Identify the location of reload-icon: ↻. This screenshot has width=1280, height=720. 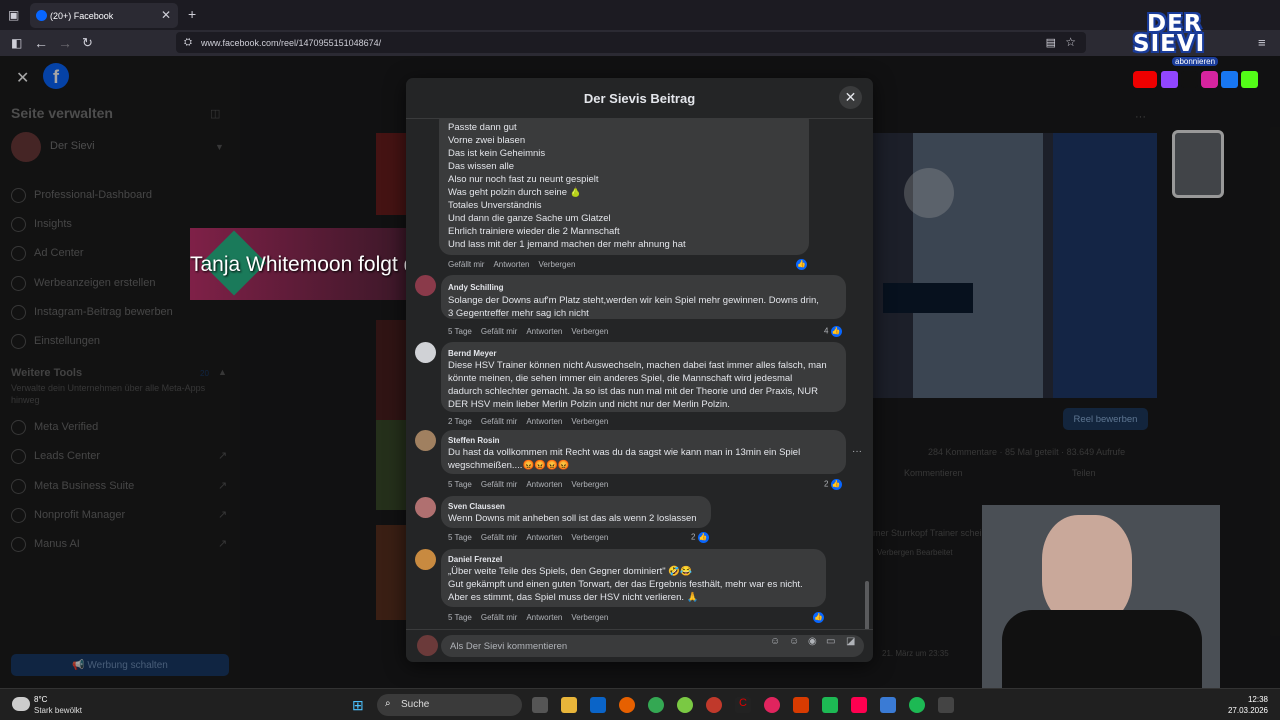
(87, 43).